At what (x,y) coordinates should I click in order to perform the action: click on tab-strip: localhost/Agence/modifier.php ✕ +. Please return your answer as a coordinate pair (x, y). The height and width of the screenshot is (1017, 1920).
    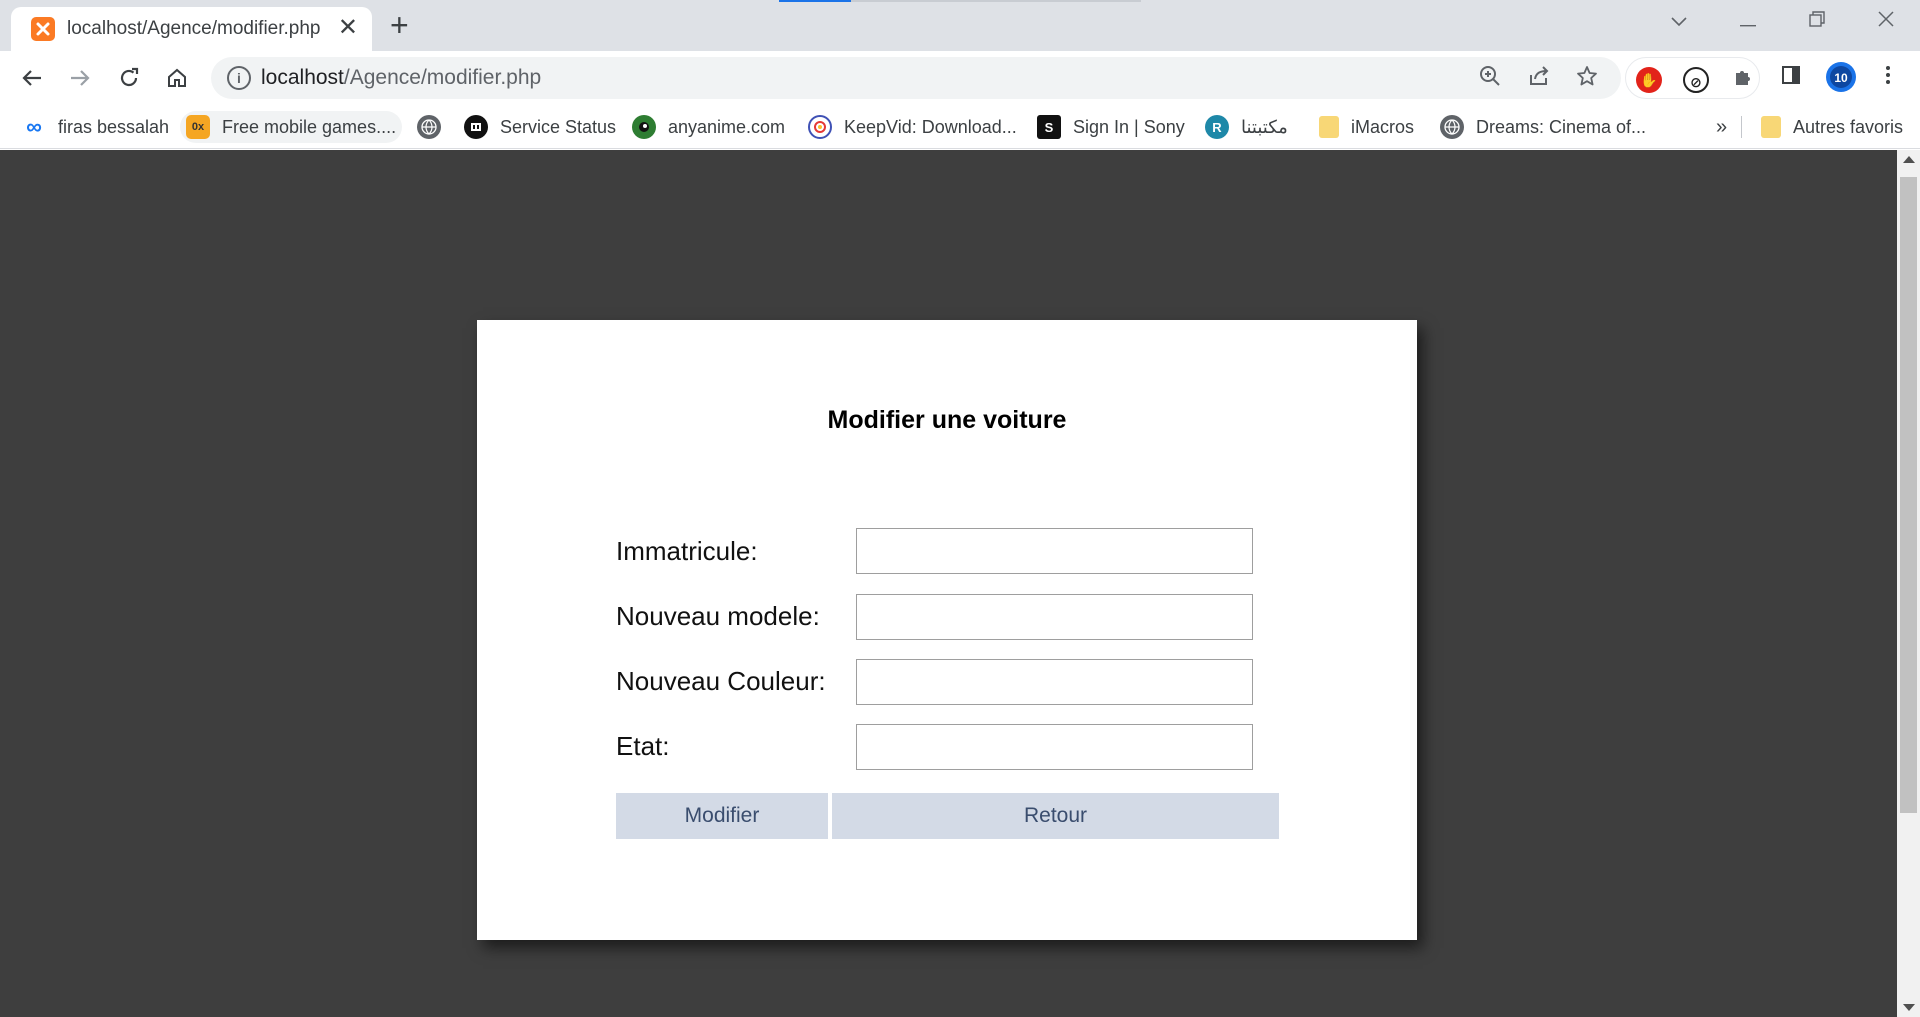
    Looking at the image, I should click on (960, 25).